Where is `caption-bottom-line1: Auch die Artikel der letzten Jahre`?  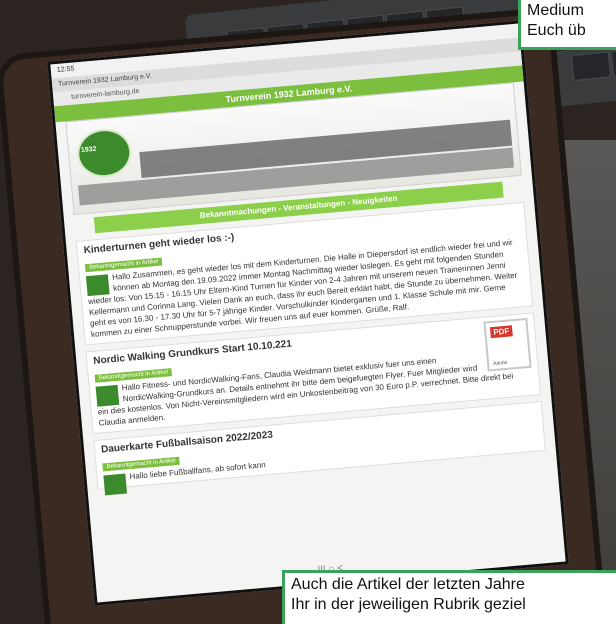
caption-bottom-line1: Auch die Artikel der letzten Jahre is located at coordinates (408, 584).